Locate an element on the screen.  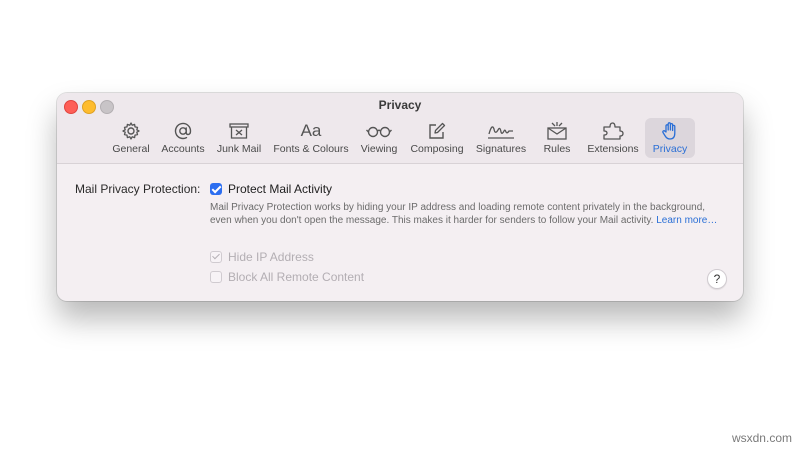
window-title: Privacy is located at coordinates (400, 105).